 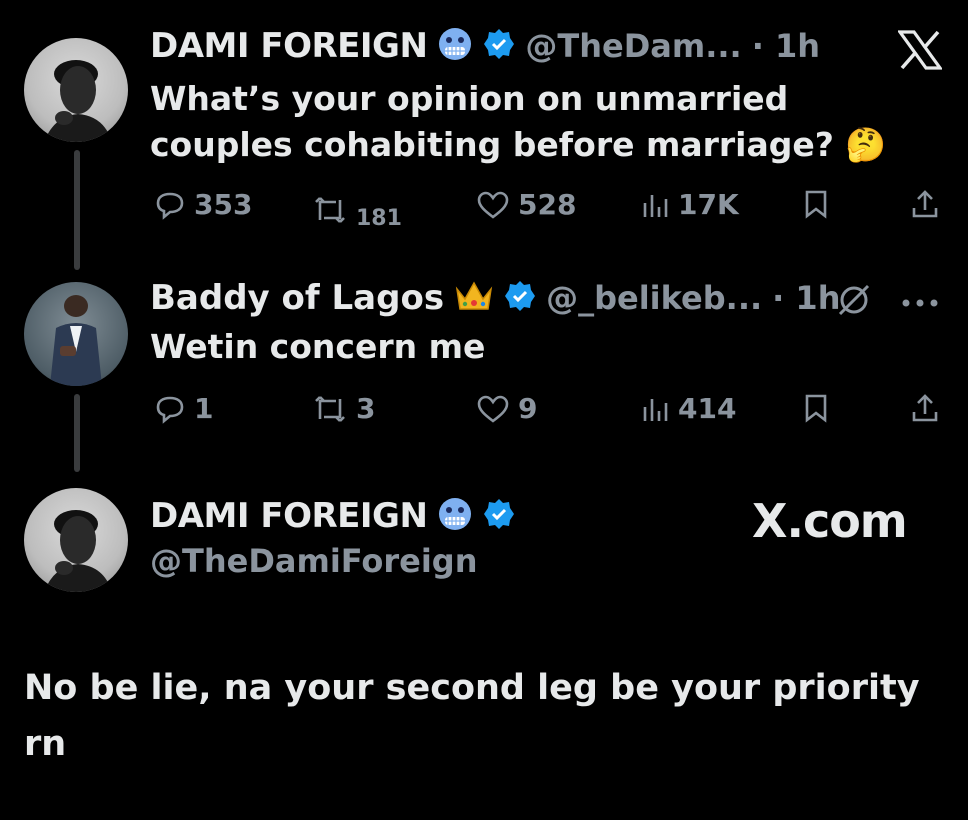 I want to click on repost-button: 3, so click(x=343, y=408).